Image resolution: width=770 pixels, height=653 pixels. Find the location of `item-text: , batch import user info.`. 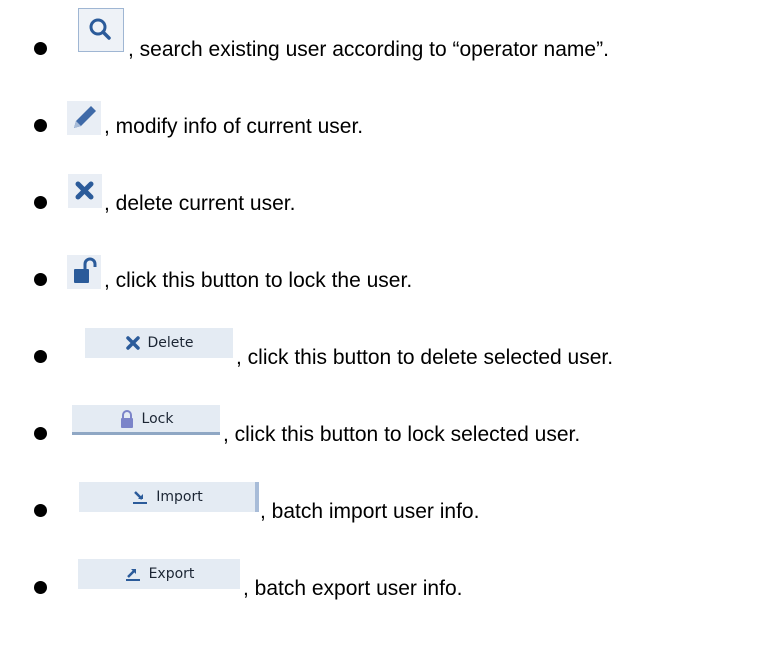

item-text: , batch import user info. is located at coordinates (370, 511).